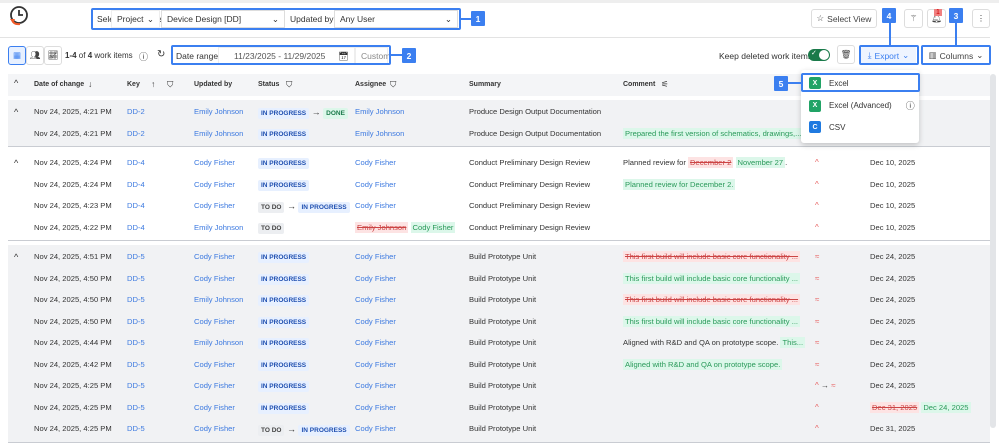  What do you see at coordinates (370, 84) in the screenshot?
I see `column-assignee: Assignee` at bounding box center [370, 84].